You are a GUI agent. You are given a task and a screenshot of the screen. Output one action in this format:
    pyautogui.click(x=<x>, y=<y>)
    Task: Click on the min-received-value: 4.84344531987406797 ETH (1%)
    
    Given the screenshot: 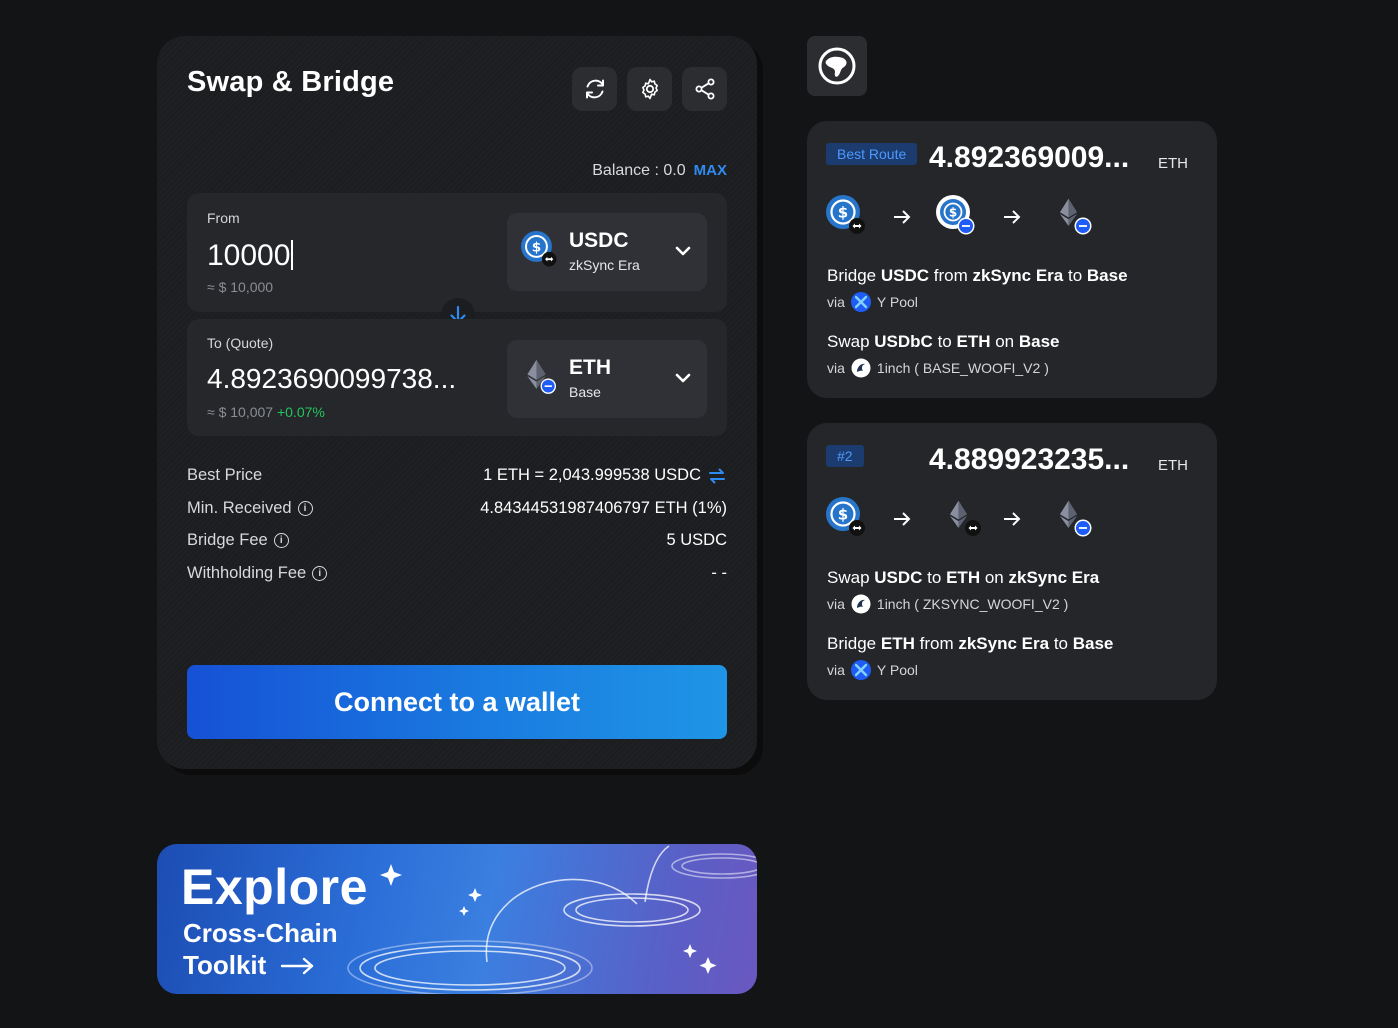 What is the action you would take?
    pyautogui.click(x=603, y=508)
    